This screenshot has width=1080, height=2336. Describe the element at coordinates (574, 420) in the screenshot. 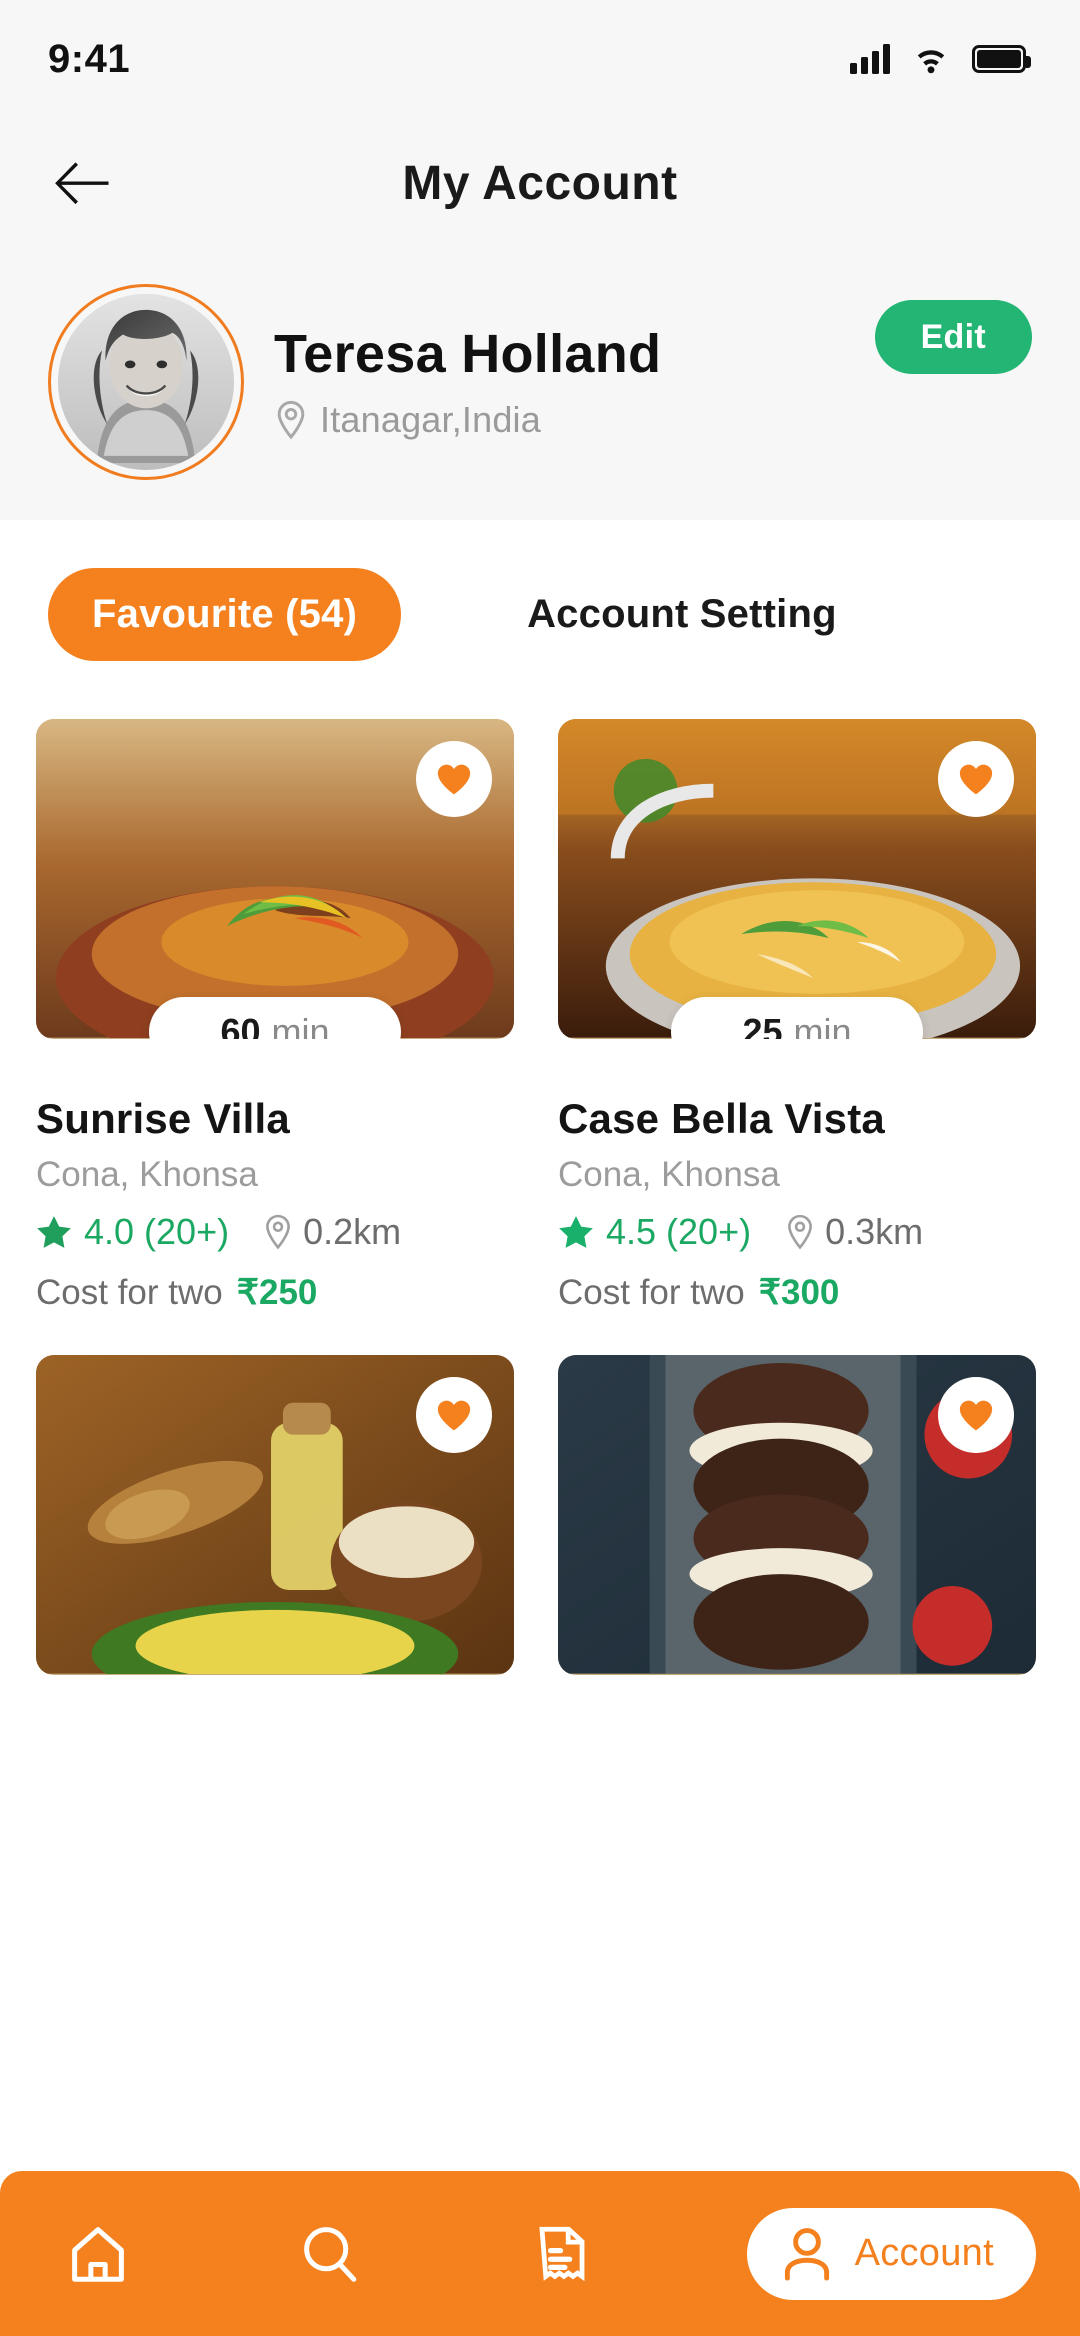

I see `profile-location: Itanagar,India` at that location.